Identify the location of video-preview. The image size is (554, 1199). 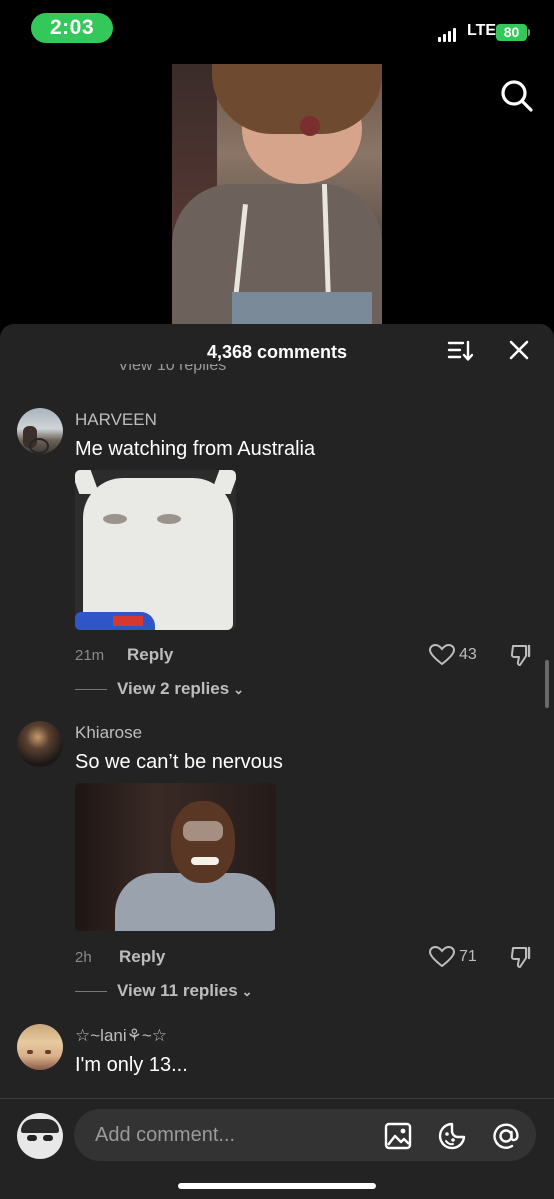
(277, 194).